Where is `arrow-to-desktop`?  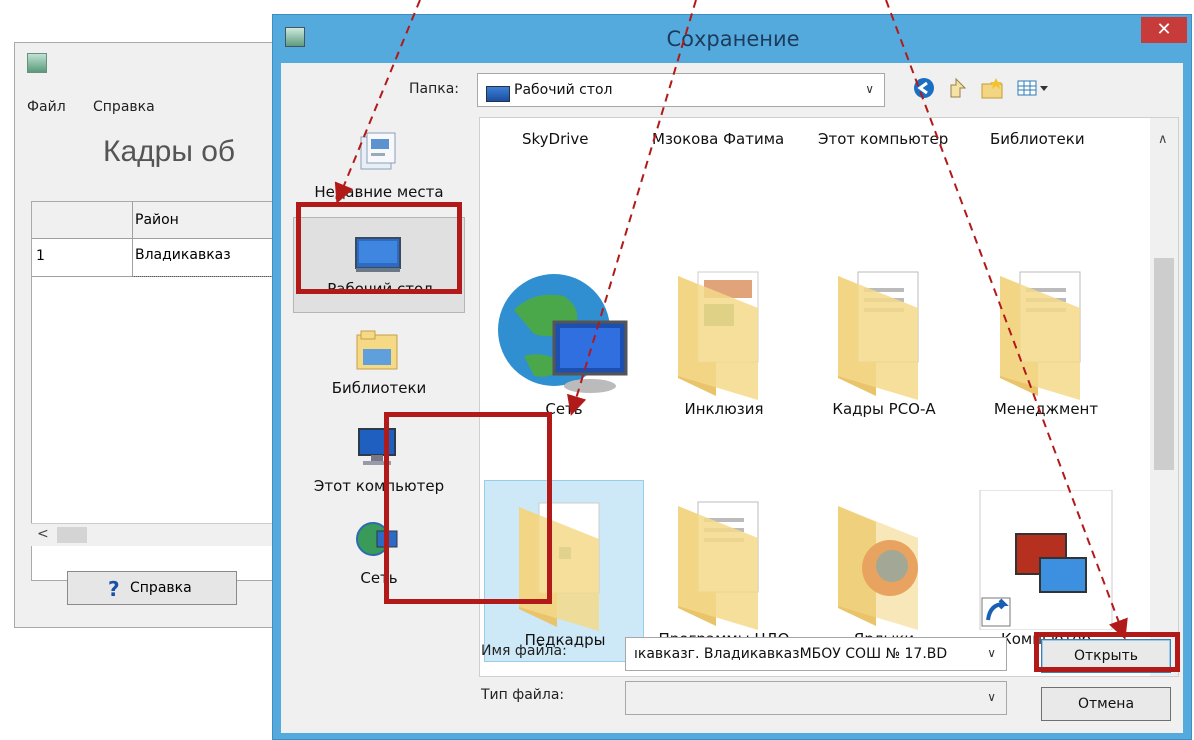
arrow-to-desktop is located at coordinates (377, 102).